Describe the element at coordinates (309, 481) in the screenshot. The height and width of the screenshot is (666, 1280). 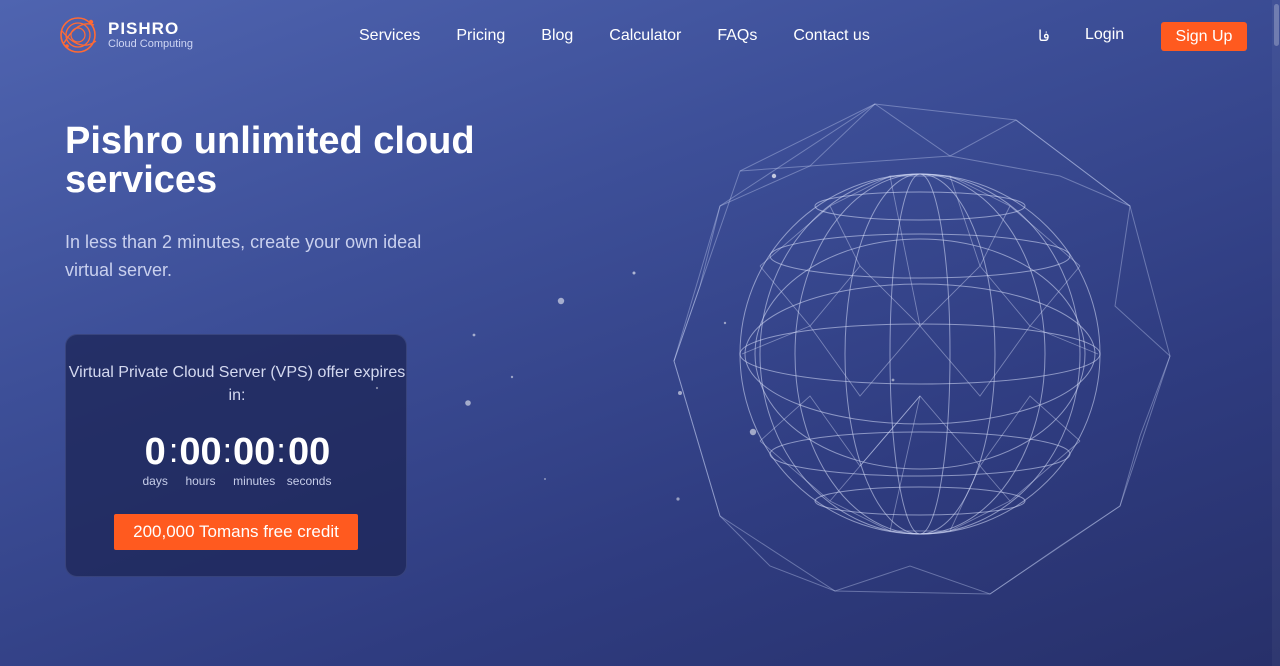
I see `countdown-seconds-label: seconds` at that location.